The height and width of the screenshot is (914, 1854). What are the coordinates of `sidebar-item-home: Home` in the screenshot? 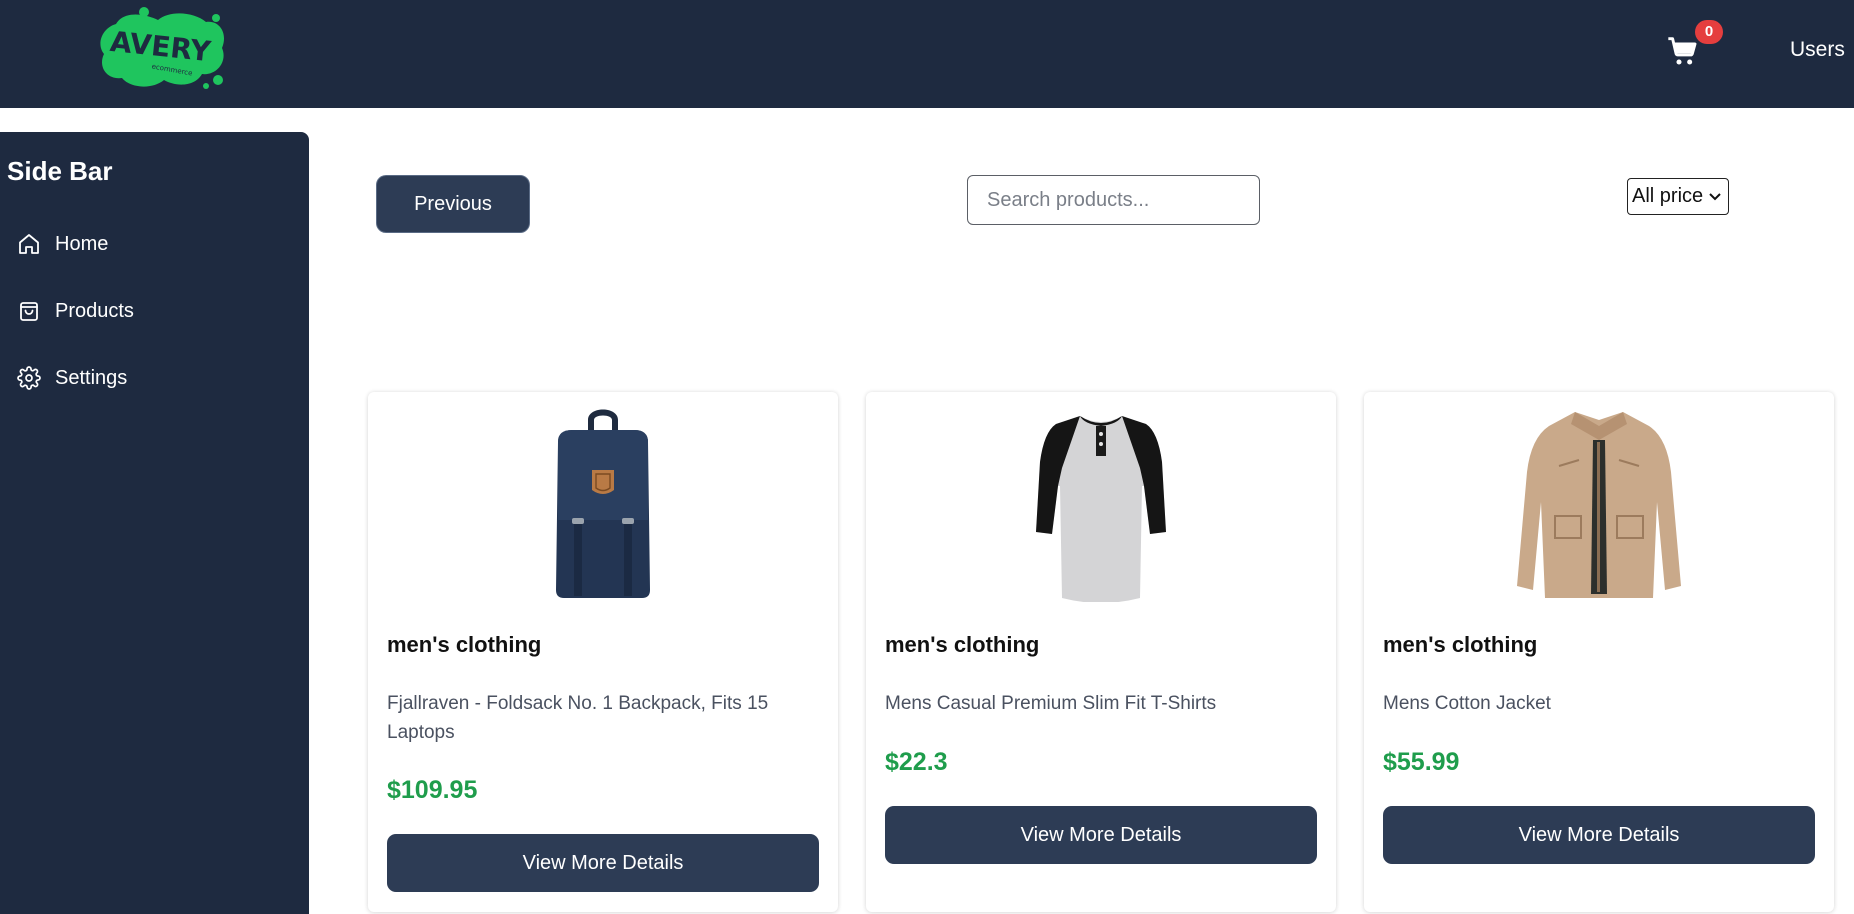 It's located at (151, 244).